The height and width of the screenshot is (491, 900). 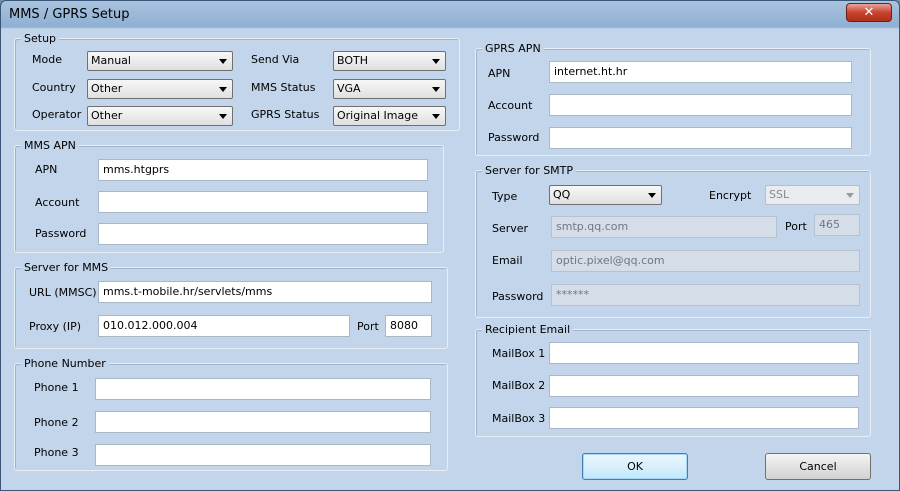 What do you see at coordinates (353, 60) in the screenshot?
I see `send-via-select-value: BOTH` at bounding box center [353, 60].